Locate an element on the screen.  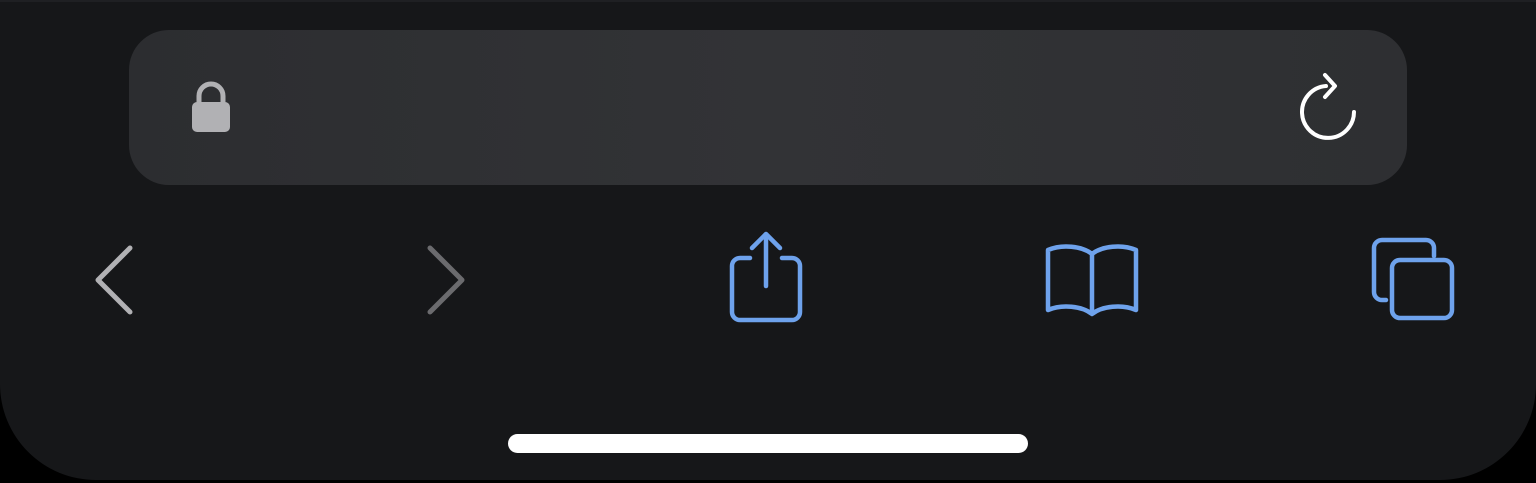
tabs-button is located at coordinates (1414, 279).